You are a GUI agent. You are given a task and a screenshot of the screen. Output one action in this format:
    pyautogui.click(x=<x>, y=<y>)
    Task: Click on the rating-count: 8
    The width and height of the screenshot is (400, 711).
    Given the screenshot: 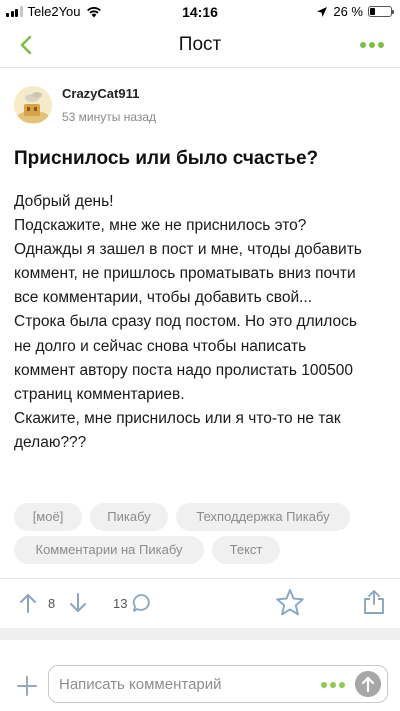 What is the action you would take?
    pyautogui.click(x=52, y=603)
    